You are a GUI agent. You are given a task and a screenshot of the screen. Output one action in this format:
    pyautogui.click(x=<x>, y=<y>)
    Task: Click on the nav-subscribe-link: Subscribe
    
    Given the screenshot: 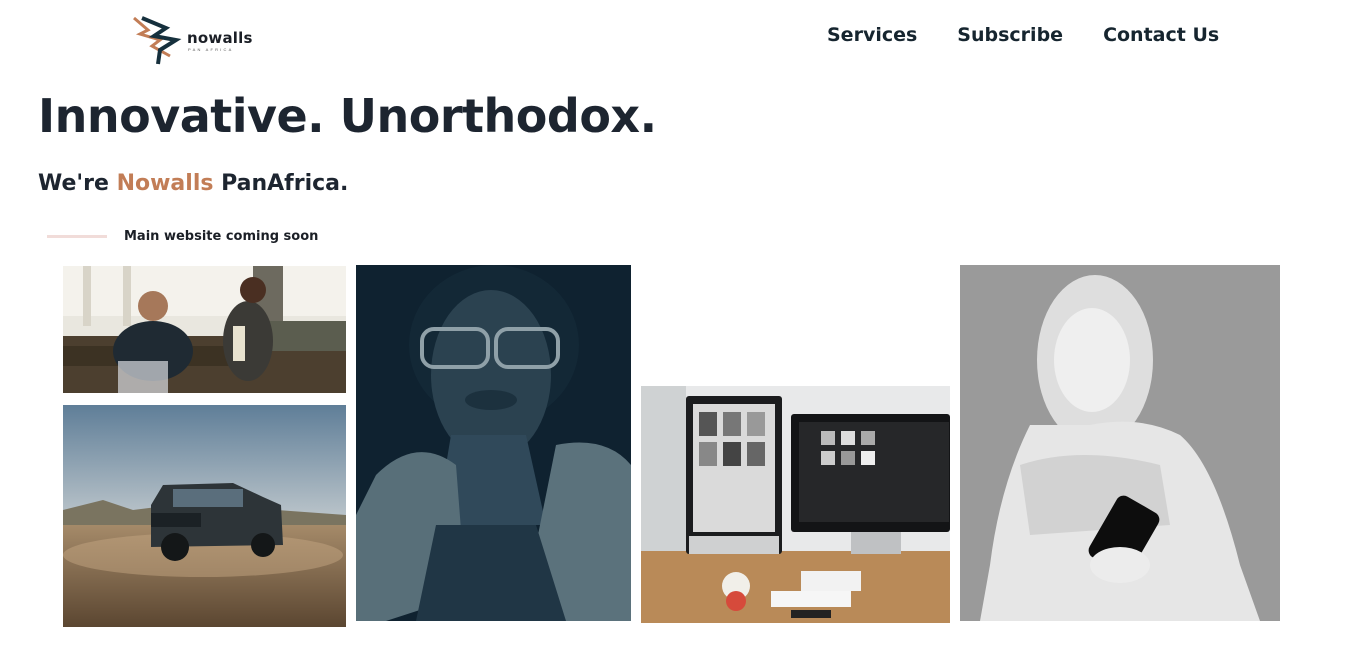 What is the action you would take?
    pyautogui.click(x=1010, y=35)
    